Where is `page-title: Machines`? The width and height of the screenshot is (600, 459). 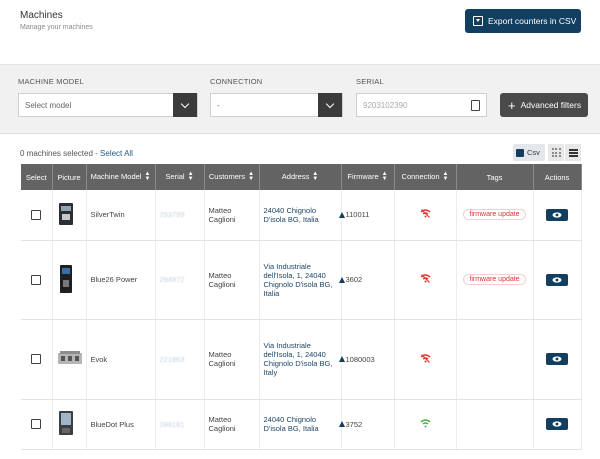 page-title: Machines is located at coordinates (41, 15).